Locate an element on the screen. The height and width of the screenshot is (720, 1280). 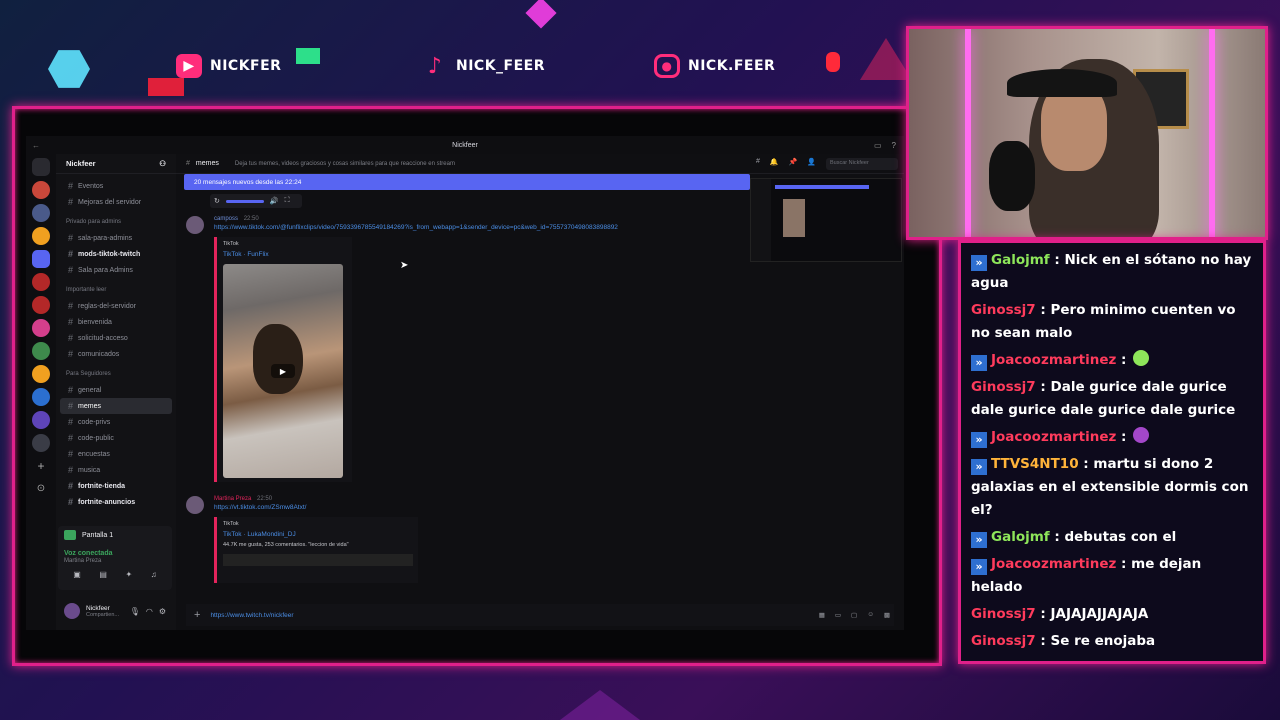
explore-icon: ⊙ is located at coordinates (41, 489).